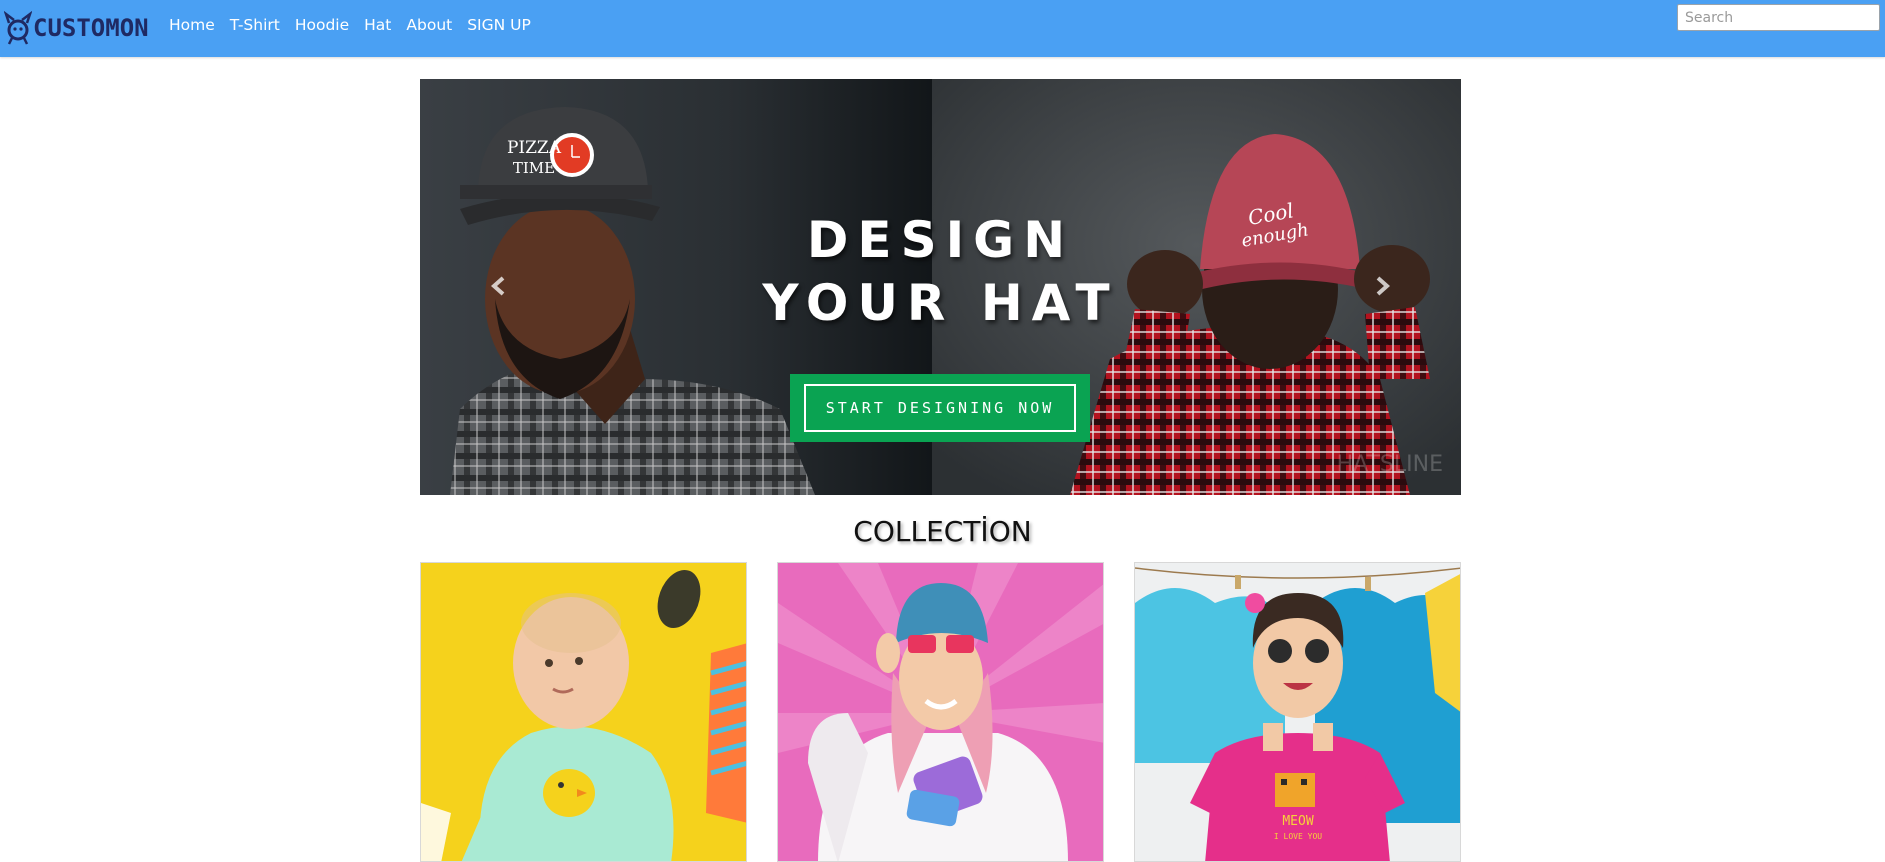 The height and width of the screenshot is (862, 1885). Describe the element at coordinates (942, 531) in the screenshot. I see `collection-title: COLLECTİON` at that location.